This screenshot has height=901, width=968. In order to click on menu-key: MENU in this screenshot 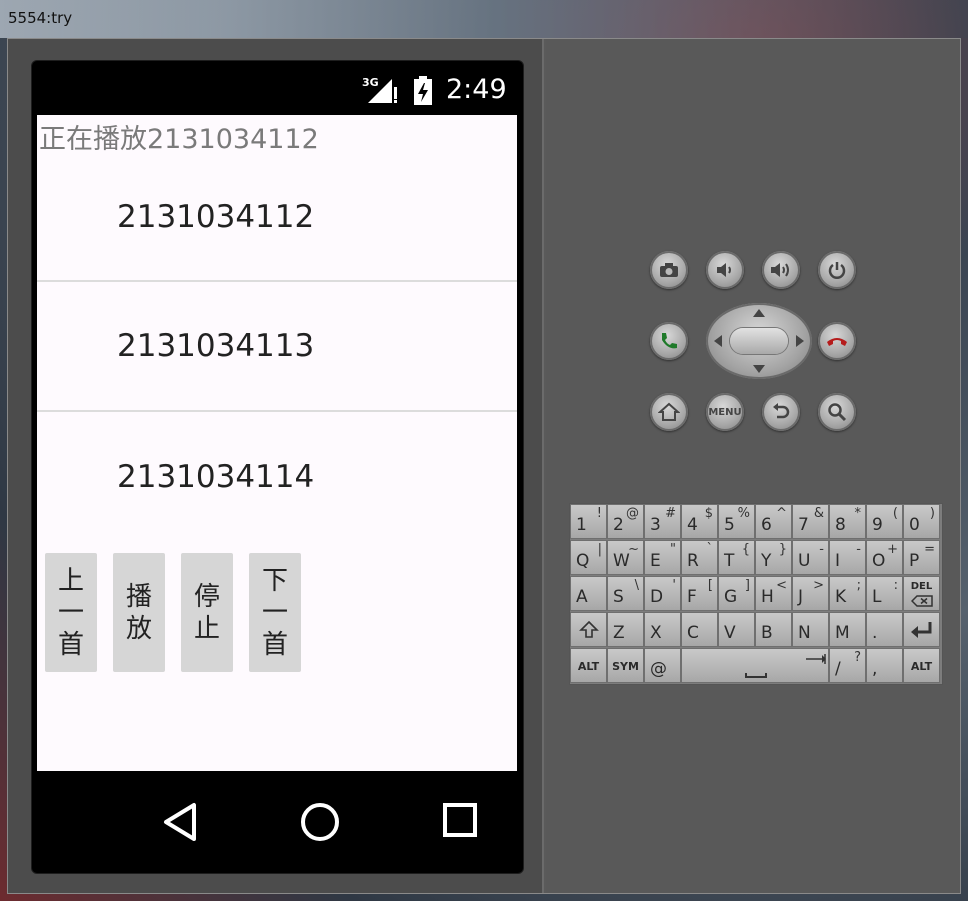, I will do `click(725, 412)`.